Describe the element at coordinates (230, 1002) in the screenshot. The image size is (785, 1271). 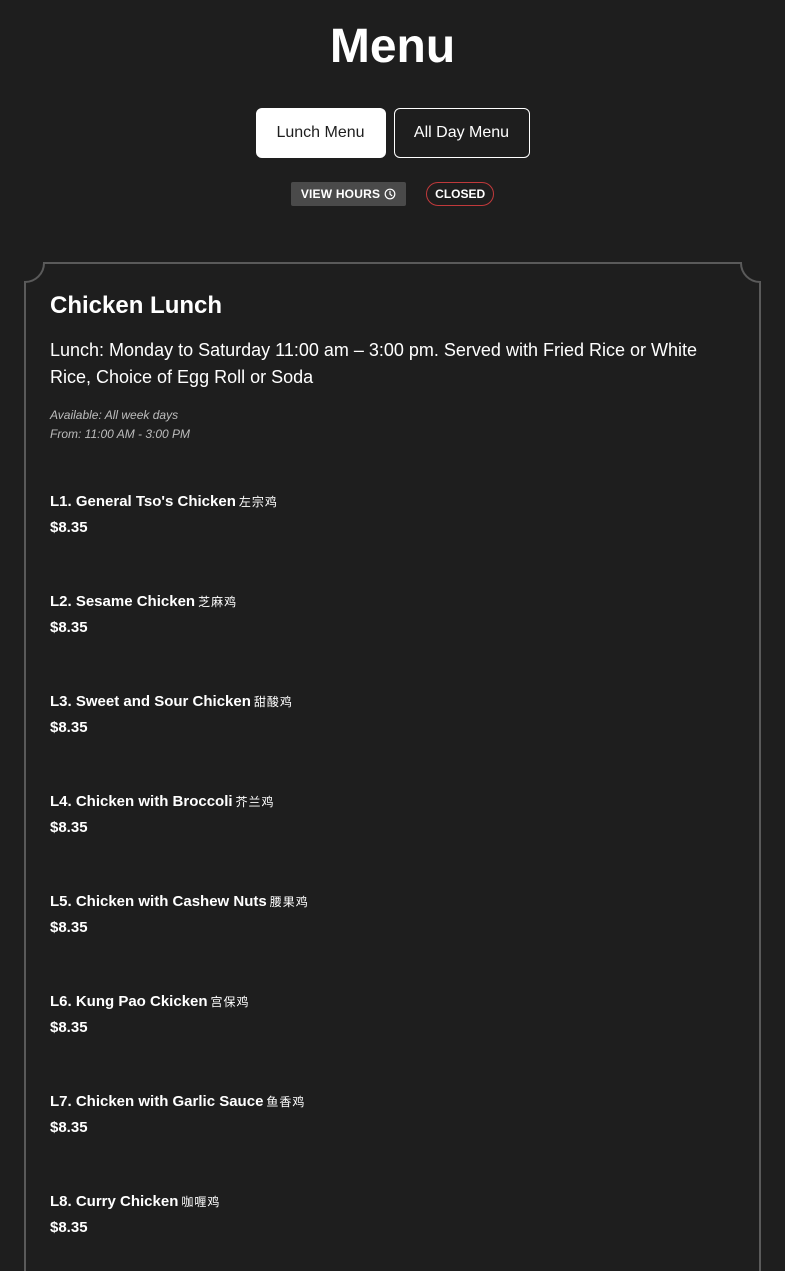
I see `item-chinese-name: 宫保鸡` at that location.